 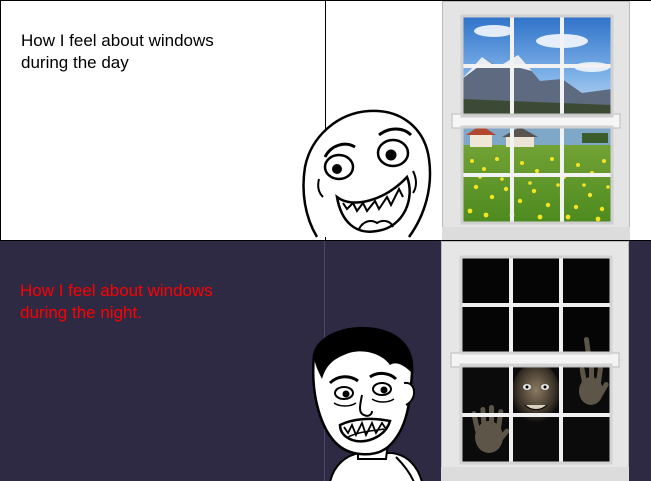 What do you see at coordinates (367, 173) in the screenshot?
I see `happy-rage-face-icon` at bounding box center [367, 173].